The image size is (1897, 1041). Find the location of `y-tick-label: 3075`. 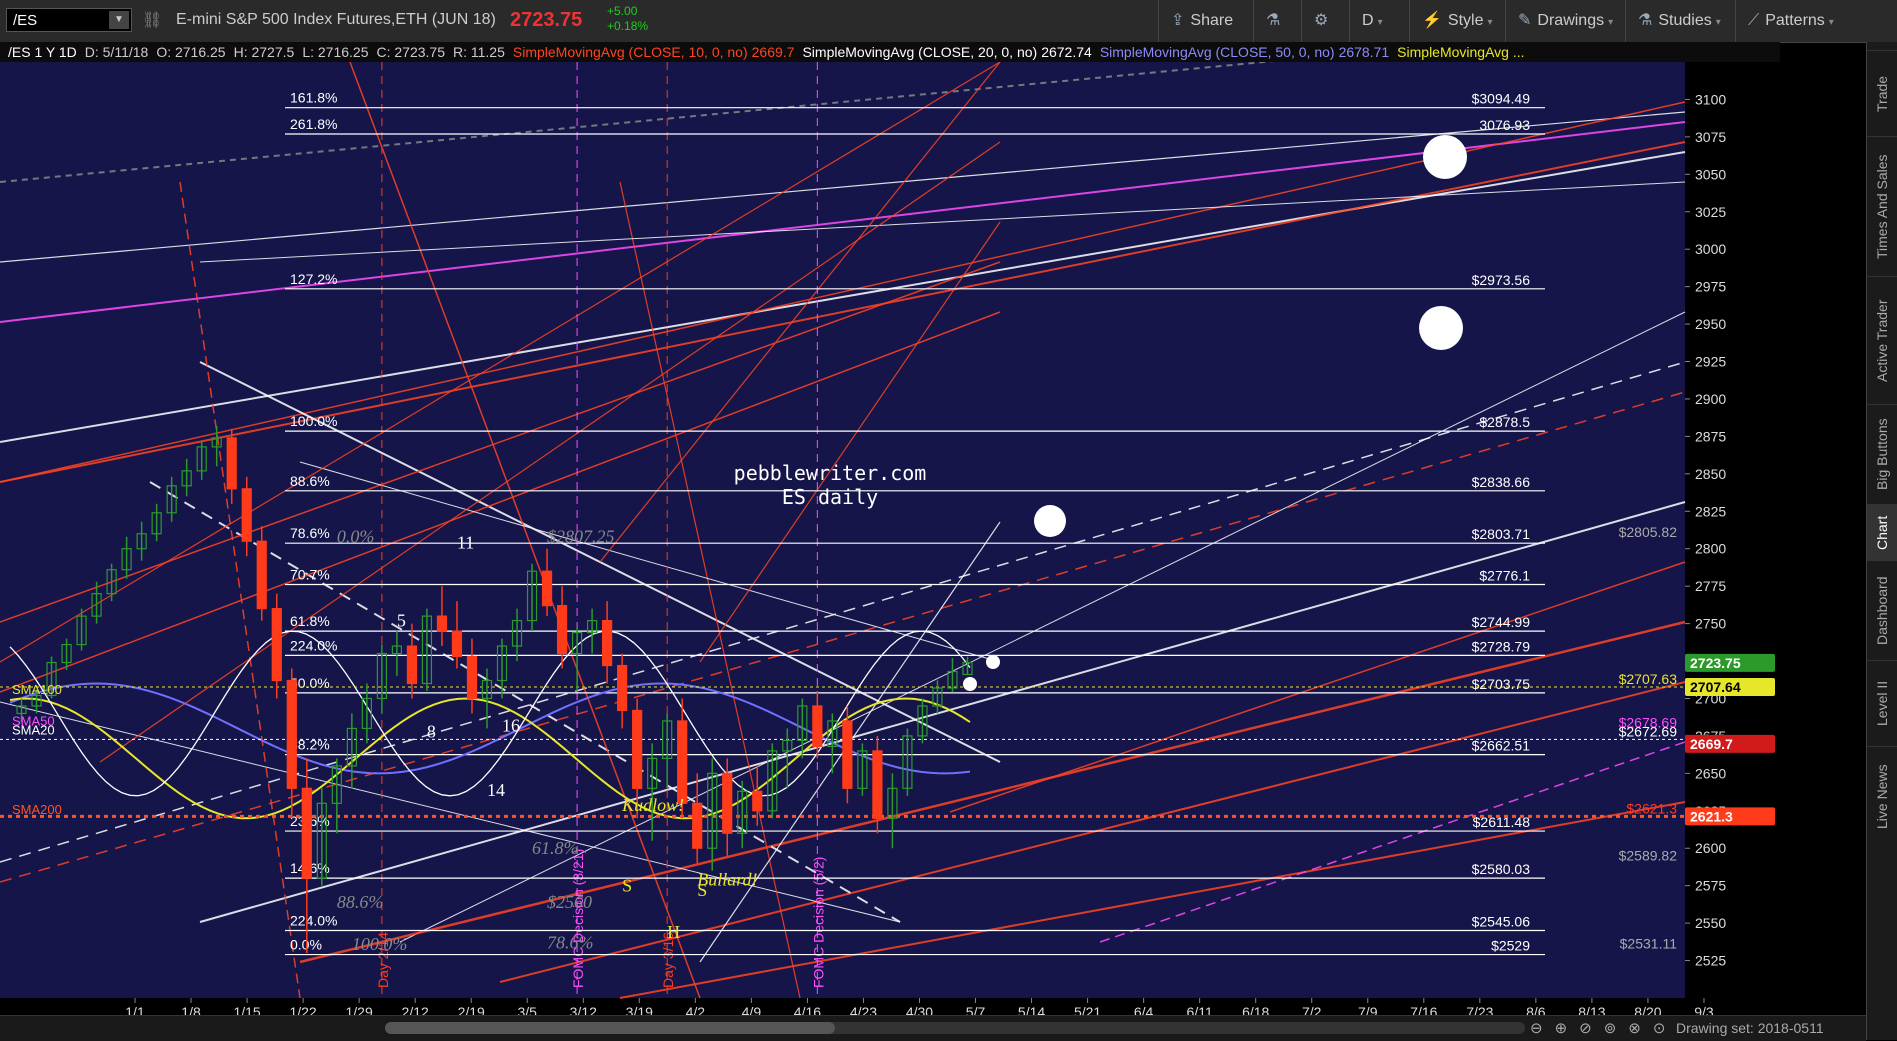

y-tick-label: 3075 is located at coordinates (1710, 137).